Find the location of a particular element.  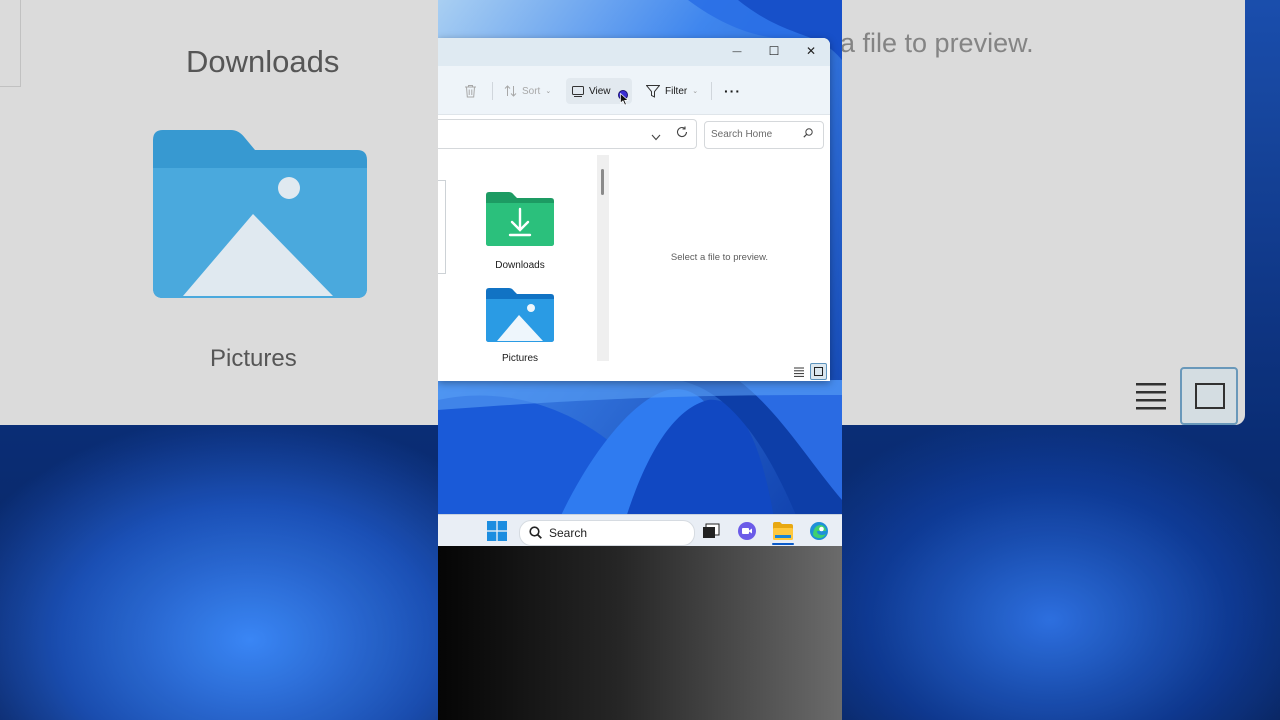

delete-button is located at coordinates (470, 91).